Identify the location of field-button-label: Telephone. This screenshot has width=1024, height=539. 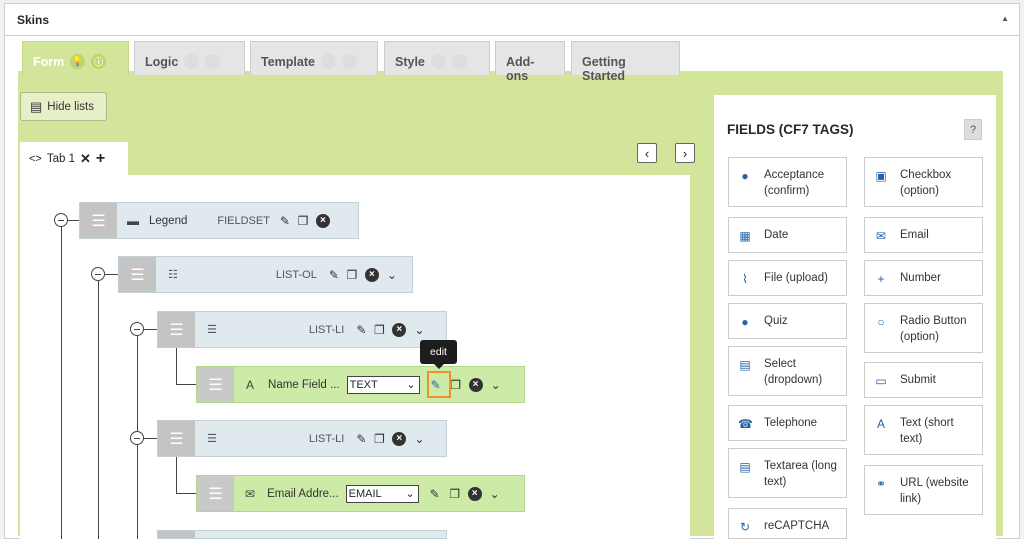
(791, 423).